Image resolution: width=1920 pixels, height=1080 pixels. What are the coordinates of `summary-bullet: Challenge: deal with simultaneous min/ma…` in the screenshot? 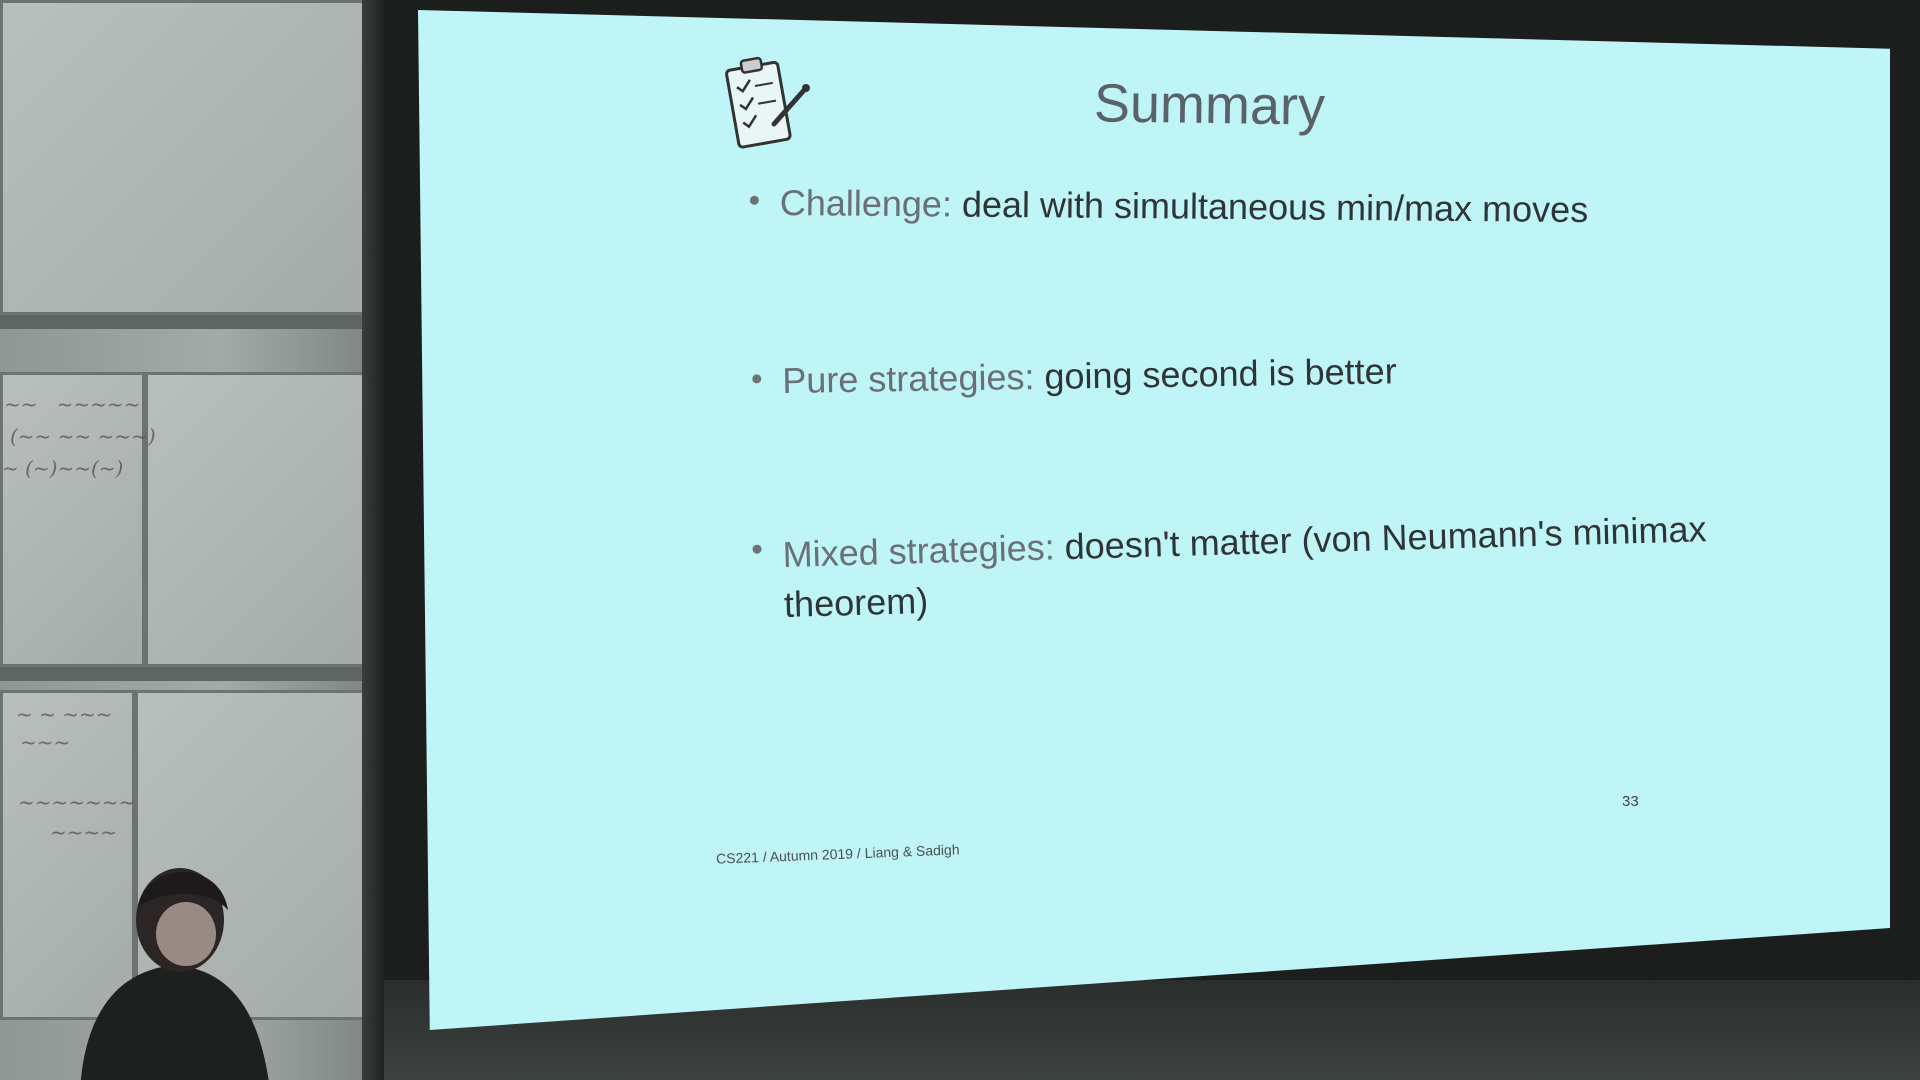 It's located at (1169, 206).